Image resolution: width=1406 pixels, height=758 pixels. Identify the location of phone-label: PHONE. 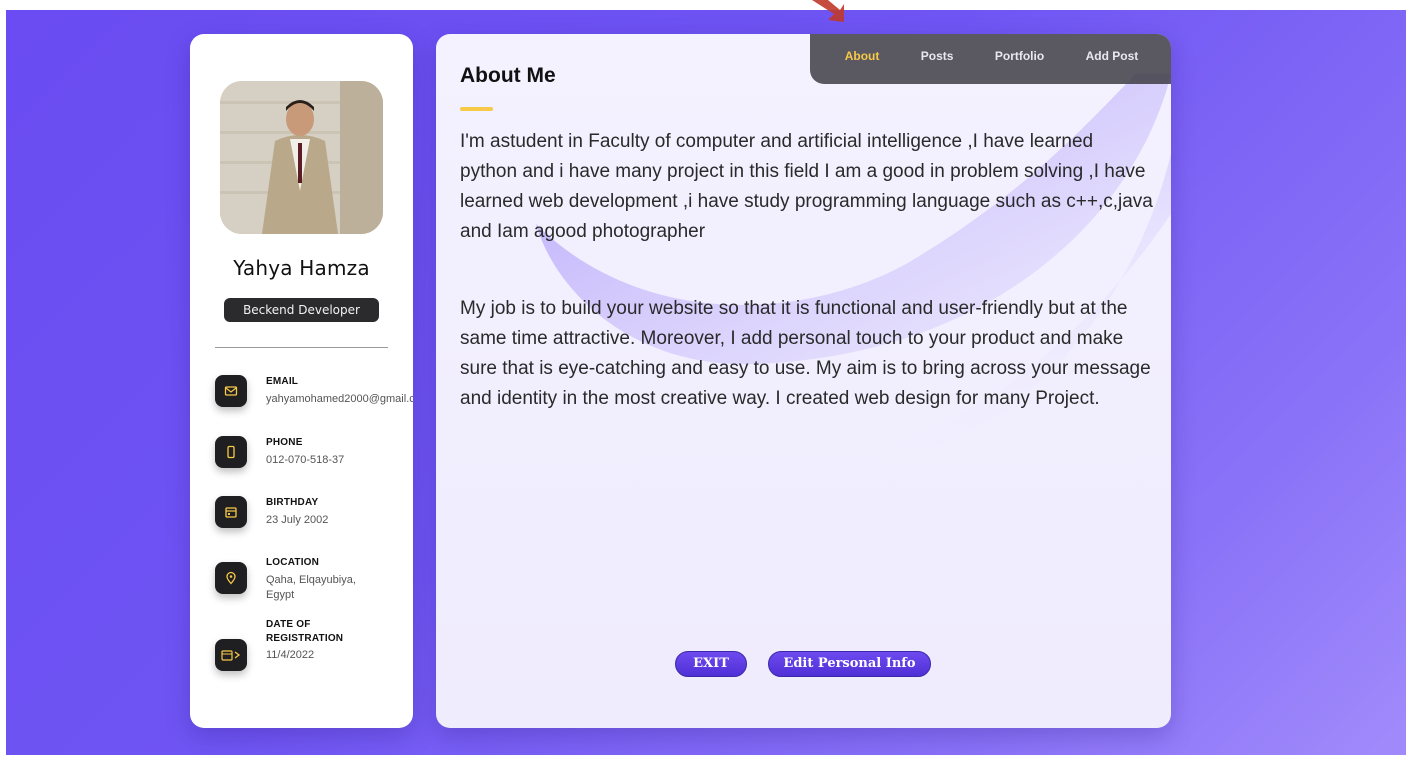
(284, 442).